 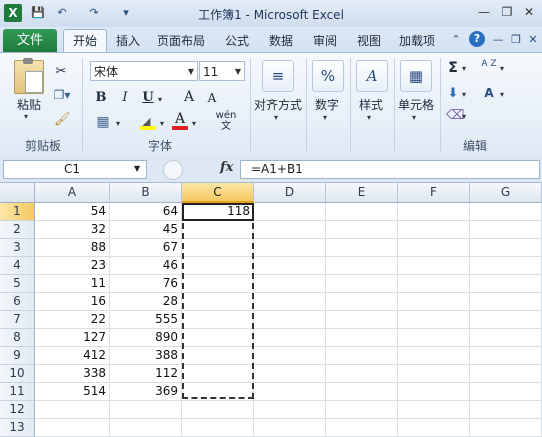 What do you see at coordinates (453, 68) in the screenshot?
I see `autosum-button: Σ` at bounding box center [453, 68].